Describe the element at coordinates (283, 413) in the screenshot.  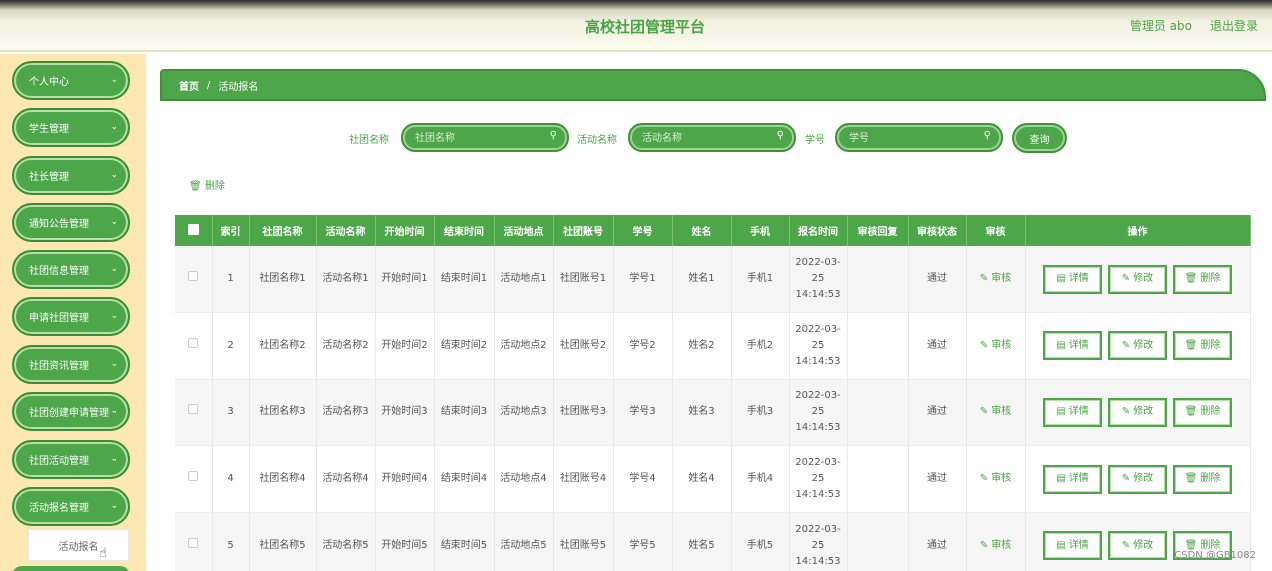
I see `cell-club: 社团名称3` at that location.